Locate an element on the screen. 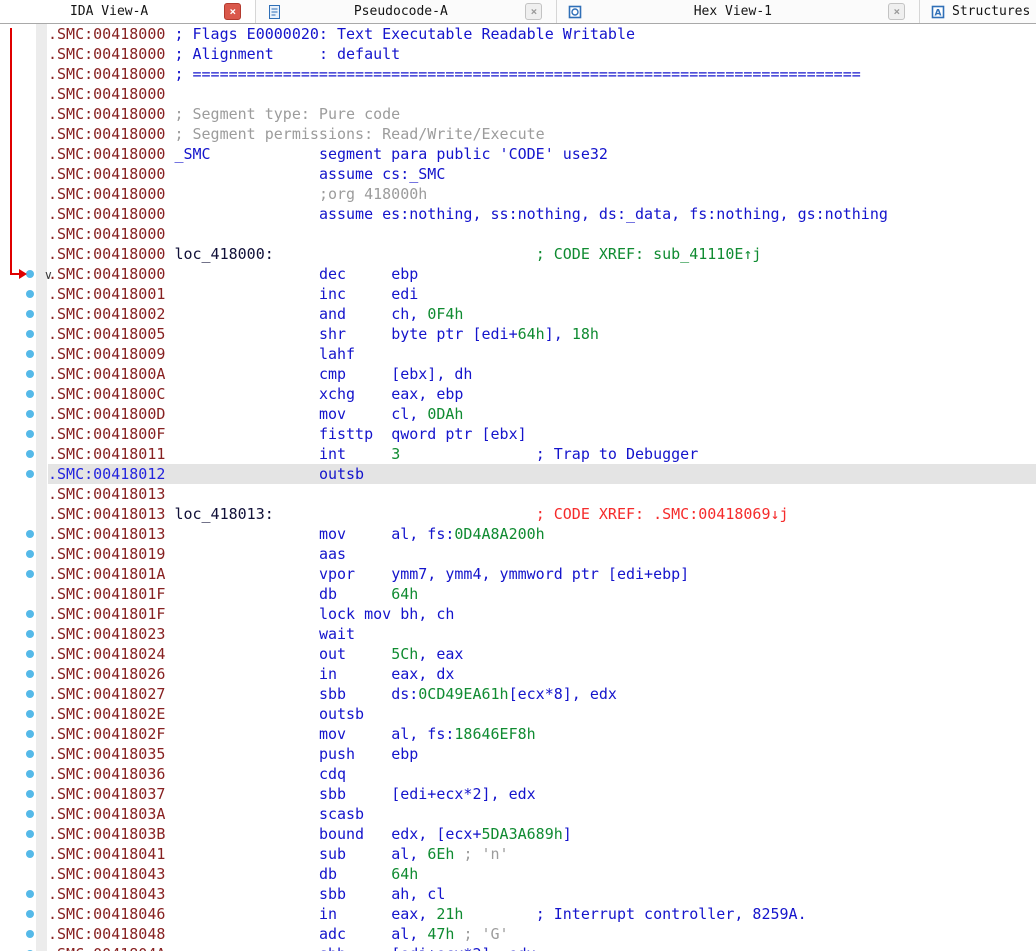 The height and width of the screenshot is (951, 1036). tab-hex-view-1: Hex View-1 × is located at coordinates (739, 11).